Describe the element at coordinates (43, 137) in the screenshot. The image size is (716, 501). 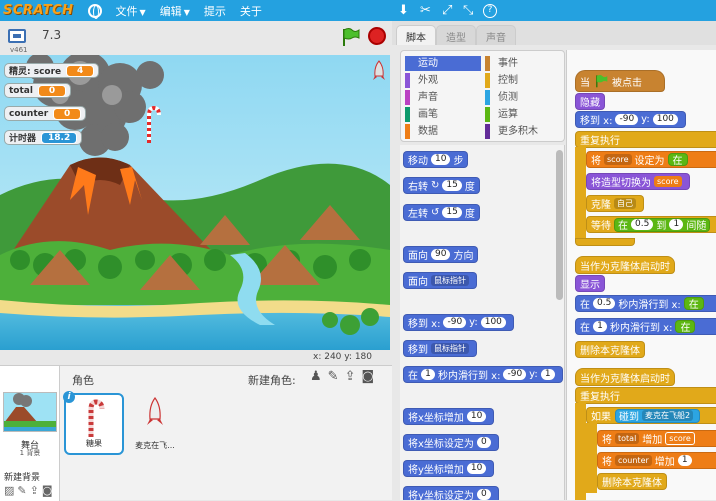
I see `monitor-timer: 计时器 18.2` at that location.